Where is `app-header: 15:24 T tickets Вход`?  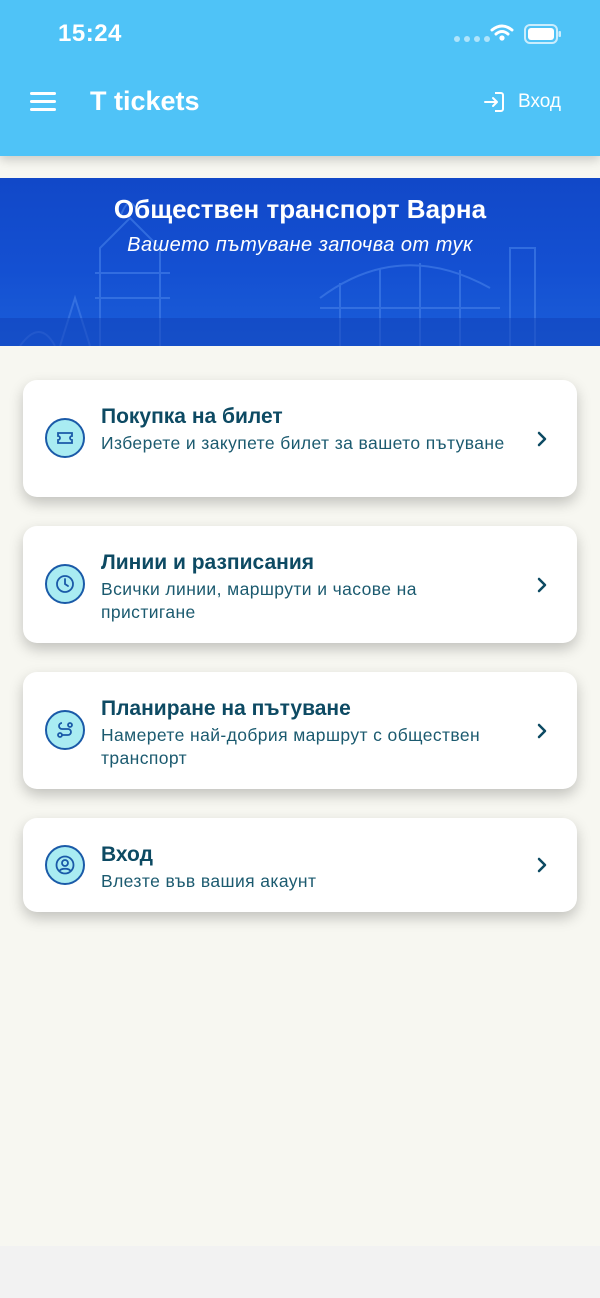 app-header: 15:24 T tickets Вход is located at coordinates (300, 78).